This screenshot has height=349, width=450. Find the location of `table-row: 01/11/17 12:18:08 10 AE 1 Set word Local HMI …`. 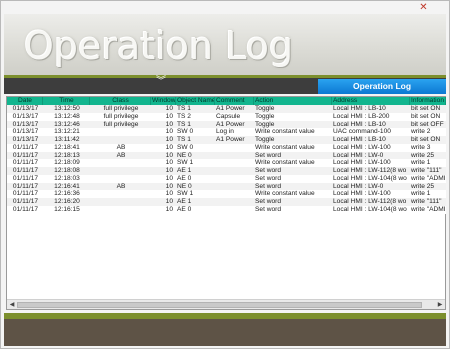

table-row: 01/11/17 12:18:08 10 AE 1 Set word Local HMI … is located at coordinates (226, 171).